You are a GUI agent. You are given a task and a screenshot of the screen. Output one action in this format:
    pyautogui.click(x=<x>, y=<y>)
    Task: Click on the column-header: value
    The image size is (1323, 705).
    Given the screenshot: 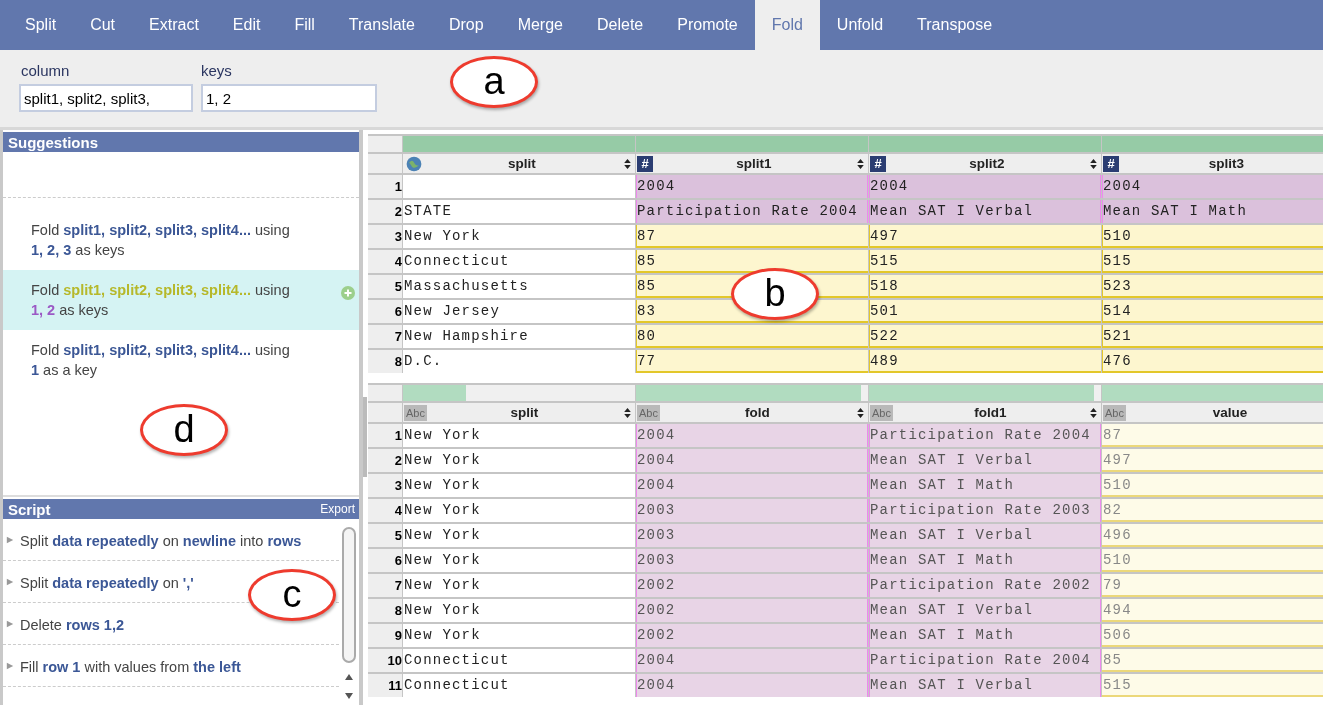 What is the action you would take?
    pyautogui.click(x=1224, y=412)
    